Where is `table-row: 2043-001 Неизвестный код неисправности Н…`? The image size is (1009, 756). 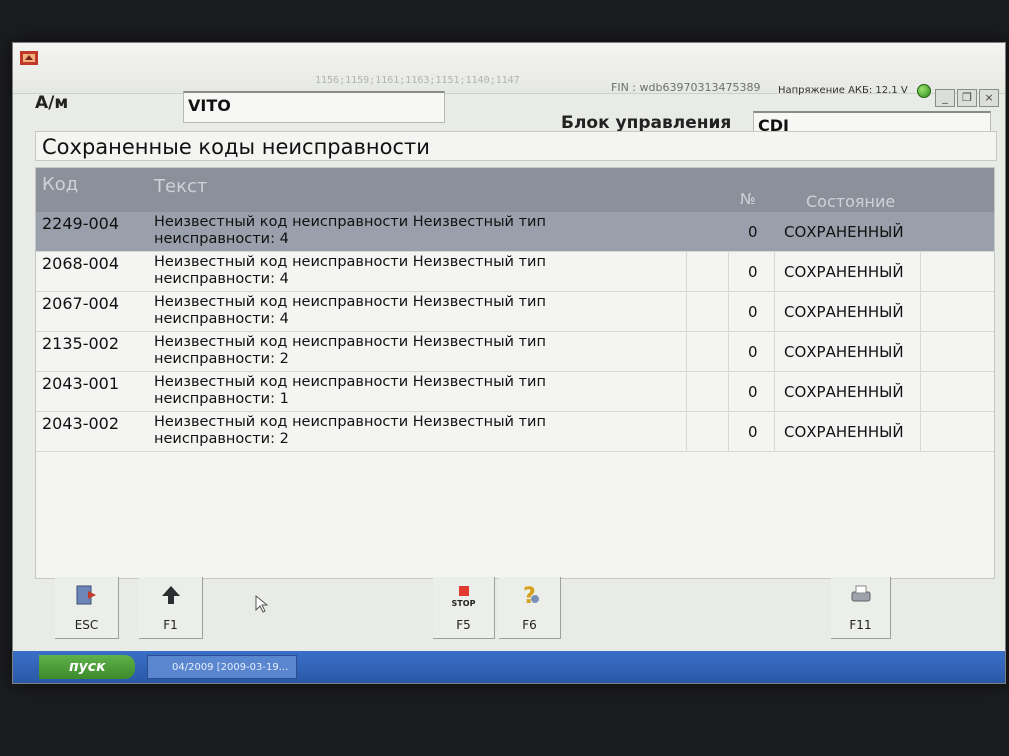
table-row: 2043-001 Неизвестный код неисправности Н… is located at coordinates (515, 392).